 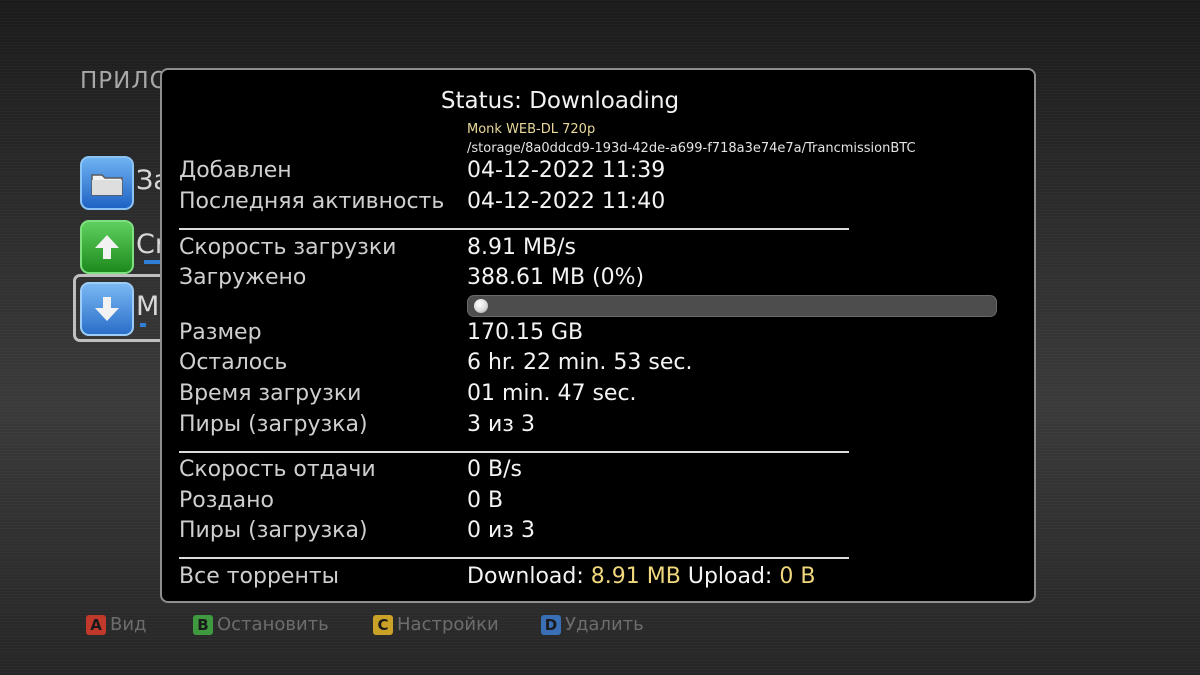 I want to click on menu-item-label: M, so click(x=148, y=306).